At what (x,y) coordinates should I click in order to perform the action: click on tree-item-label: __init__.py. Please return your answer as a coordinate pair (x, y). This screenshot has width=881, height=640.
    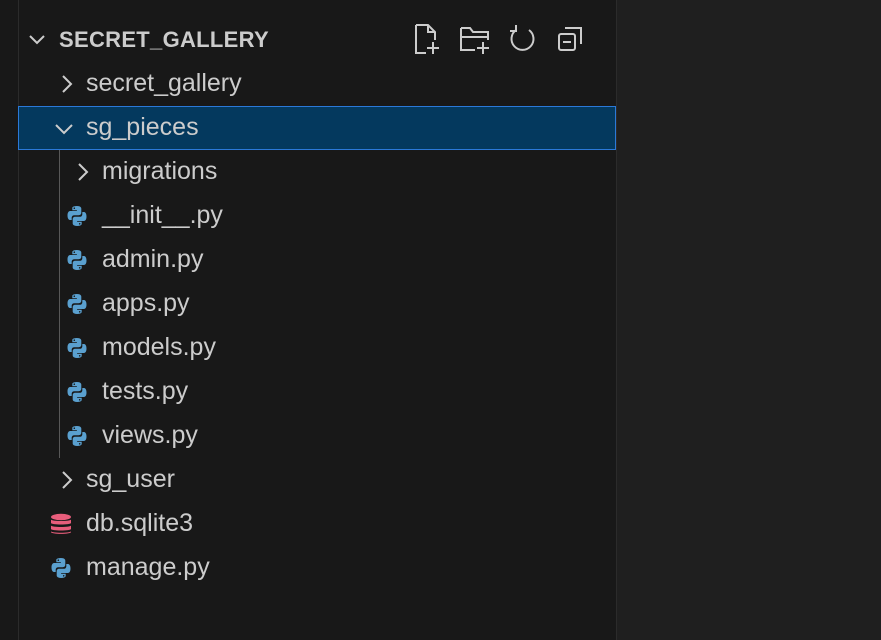
    Looking at the image, I should click on (162, 215).